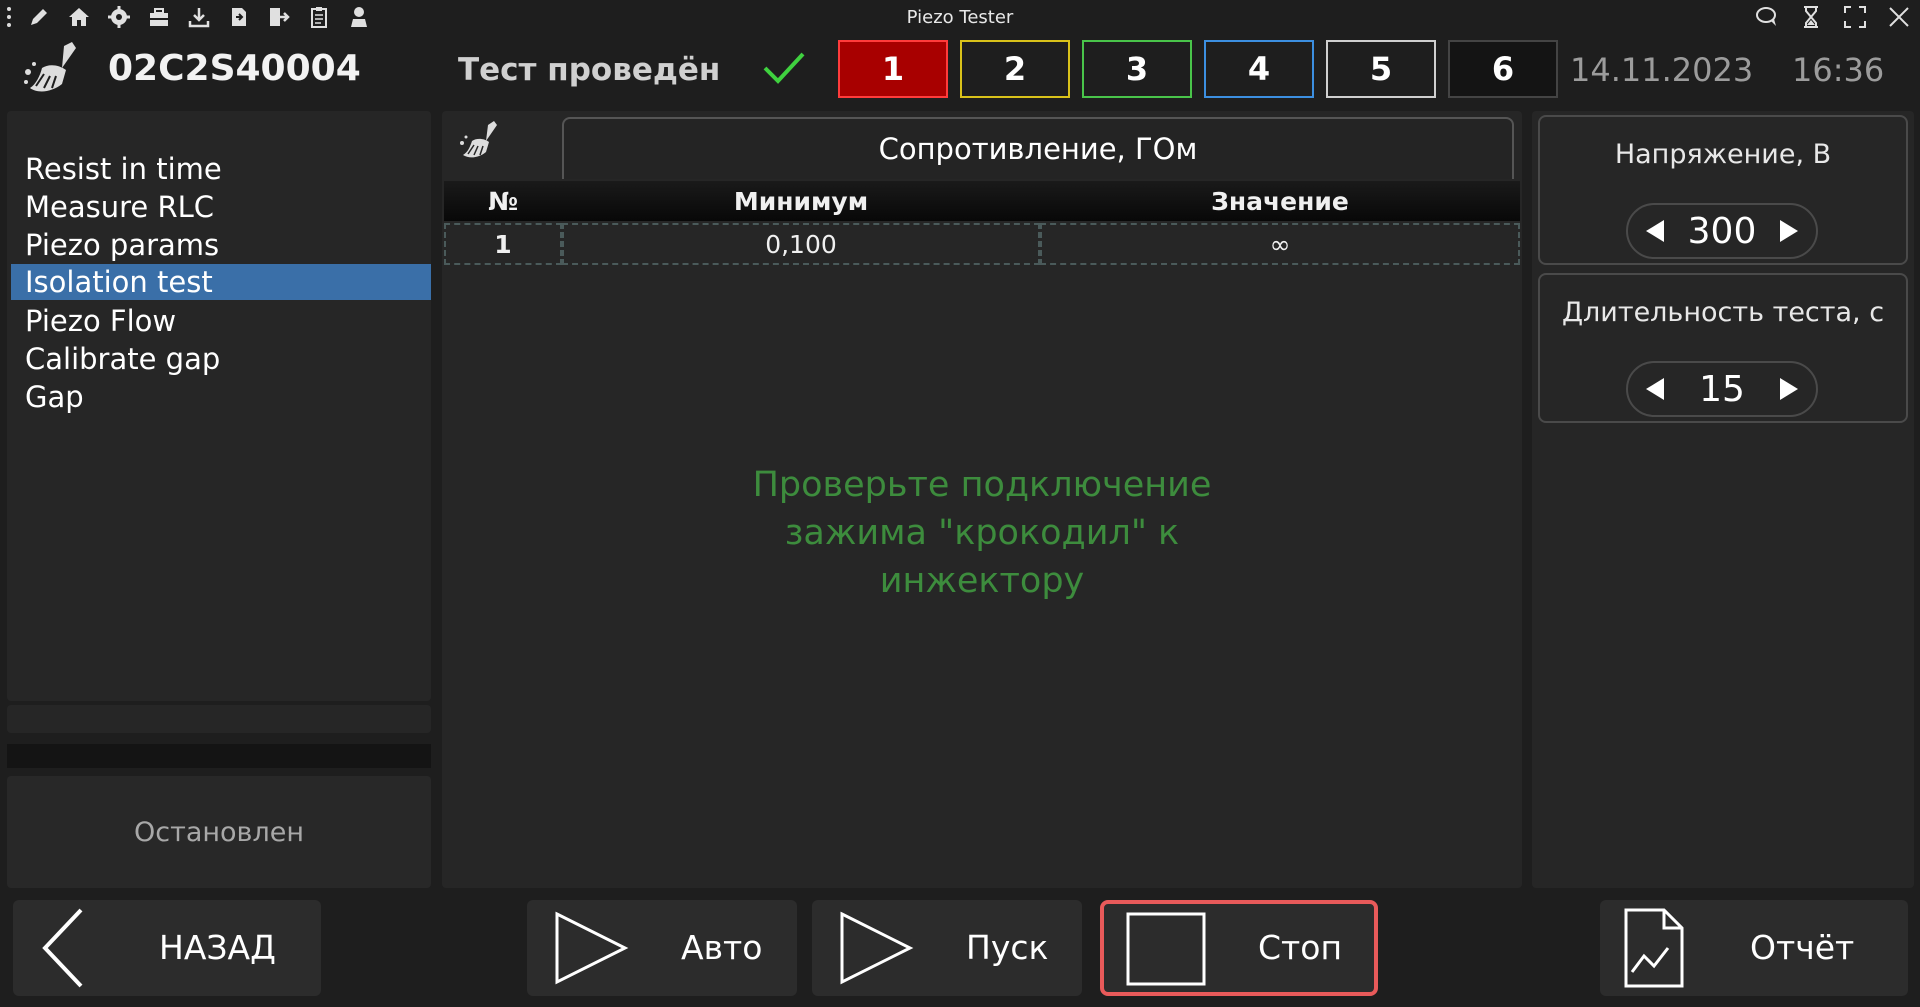 The height and width of the screenshot is (1007, 1920). What do you see at coordinates (1239, 948) in the screenshot?
I see `stop-button: Стоп` at bounding box center [1239, 948].